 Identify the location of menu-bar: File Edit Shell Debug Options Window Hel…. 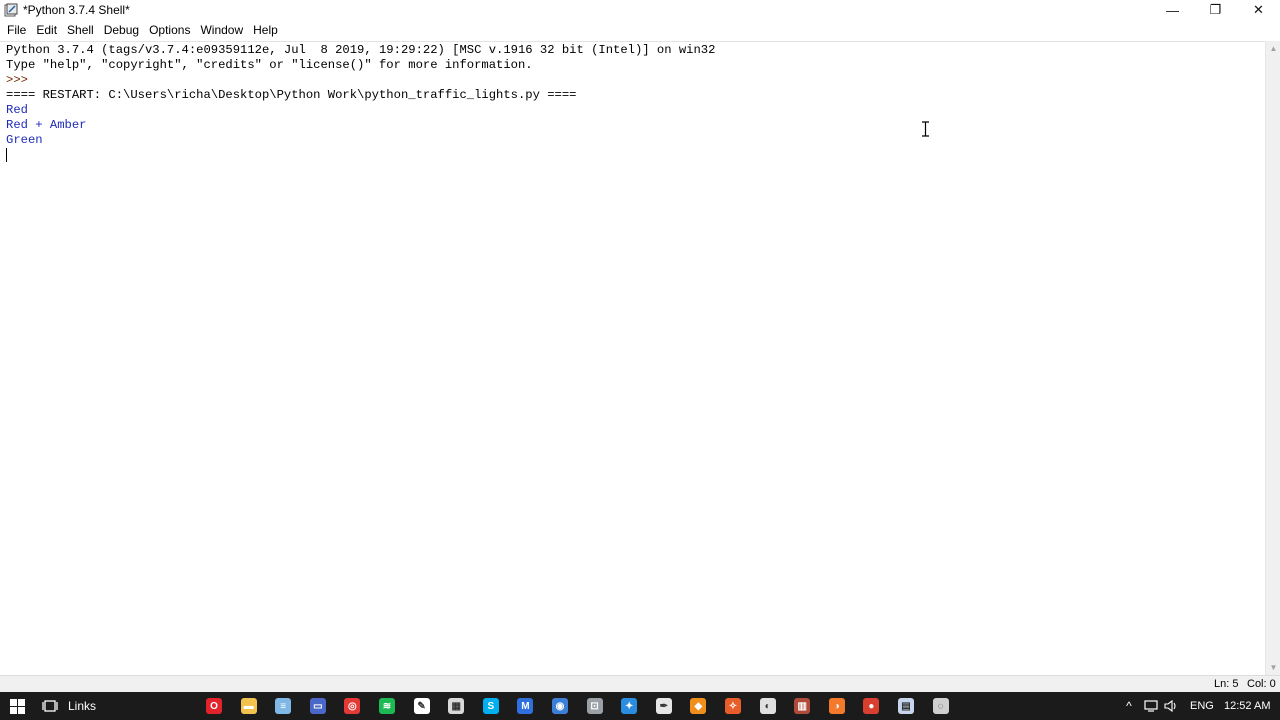
(640, 30).